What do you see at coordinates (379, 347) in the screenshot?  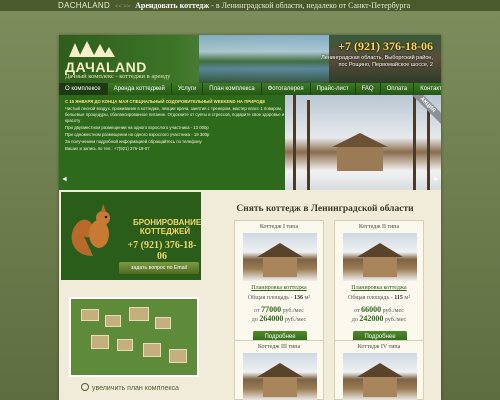 I see `card-title: Коттедж IV типа` at bounding box center [379, 347].